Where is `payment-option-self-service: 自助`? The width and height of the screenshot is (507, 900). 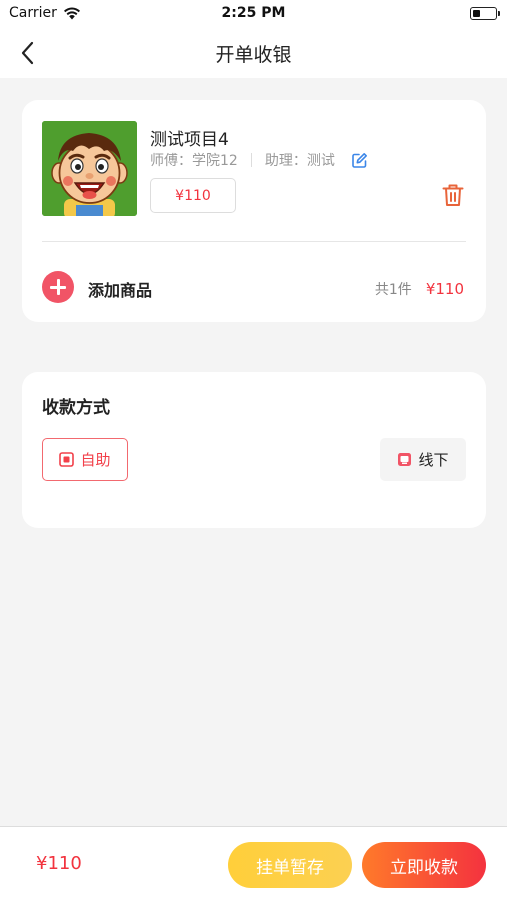
payment-option-self-service: 自助 is located at coordinates (85, 459).